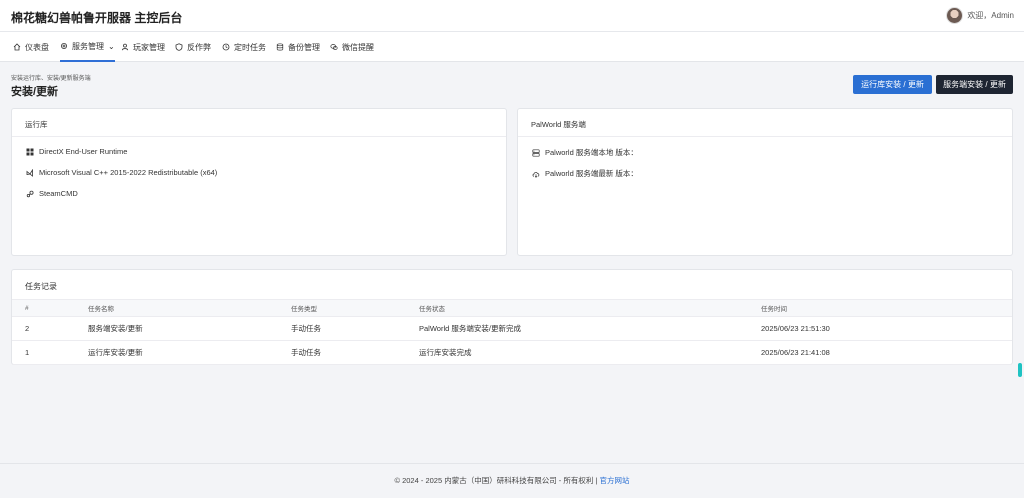 This screenshot has height=498, width=1024. What do you see at coordinates (974, 84) in the screenshot?
I see `server-install-button: 服务端安装 / 更新` at bounding box center [974, 84].